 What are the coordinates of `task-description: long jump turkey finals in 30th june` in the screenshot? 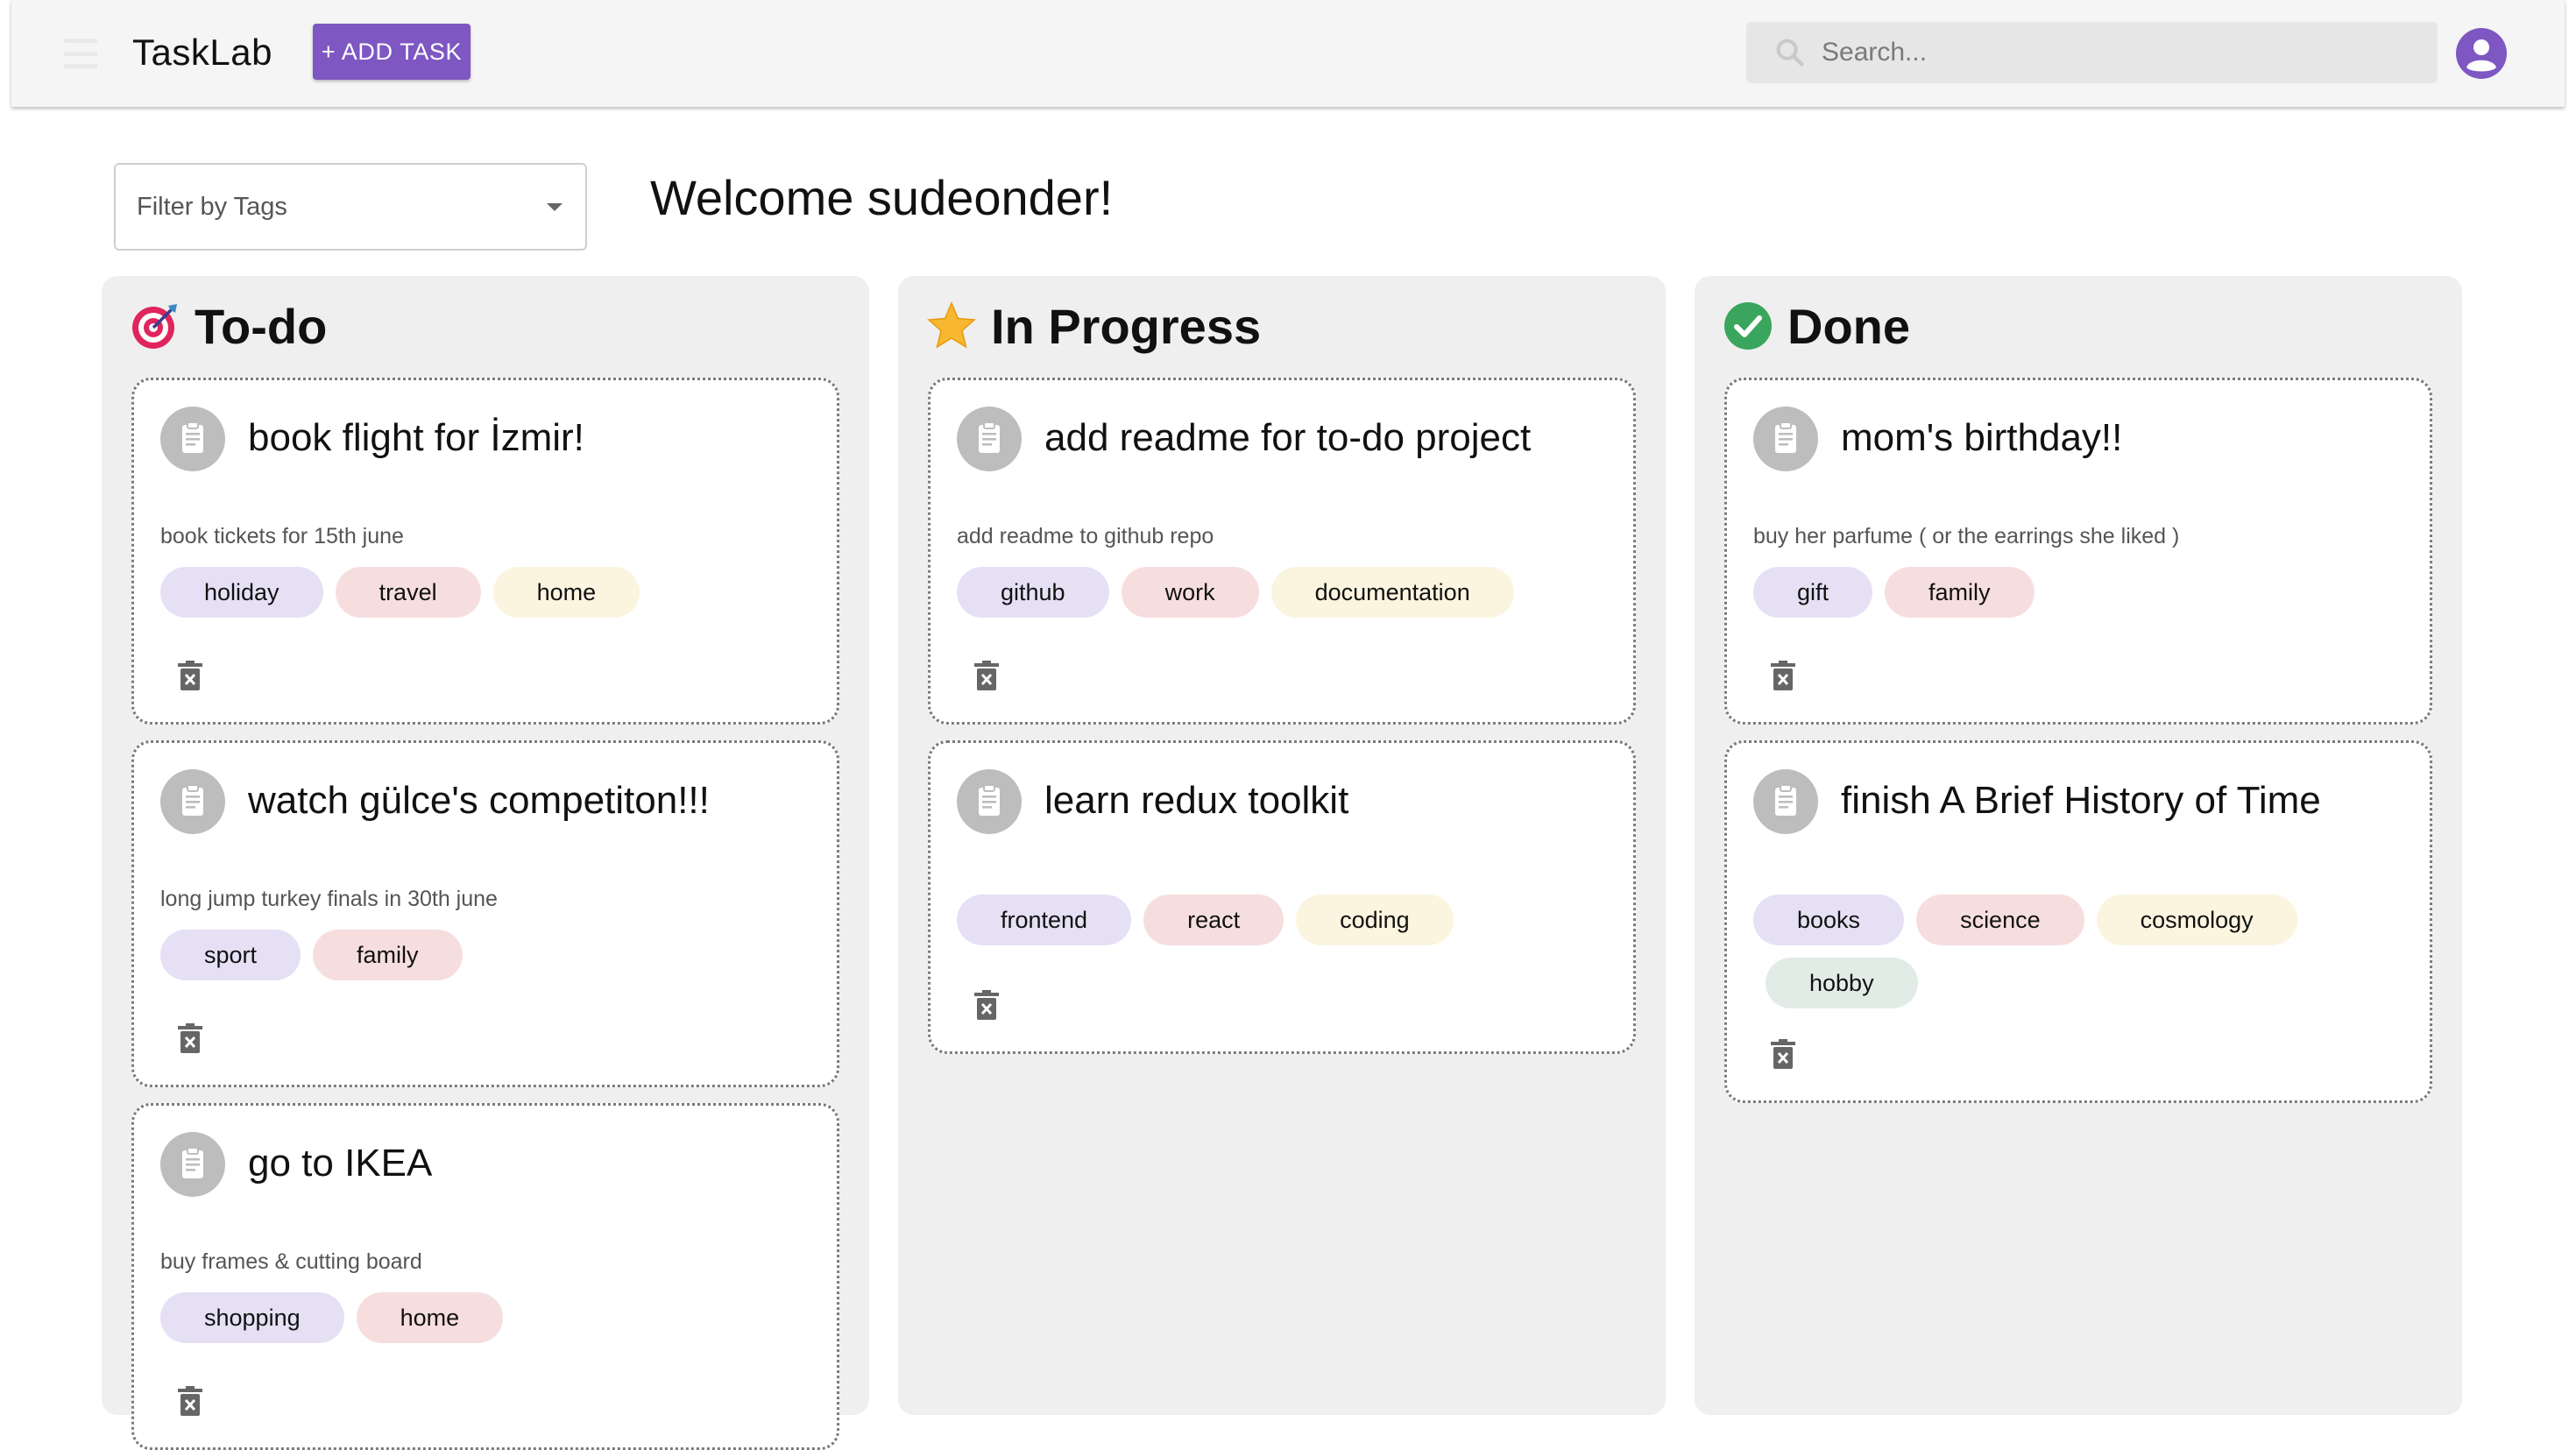 It's located at (329, 899).